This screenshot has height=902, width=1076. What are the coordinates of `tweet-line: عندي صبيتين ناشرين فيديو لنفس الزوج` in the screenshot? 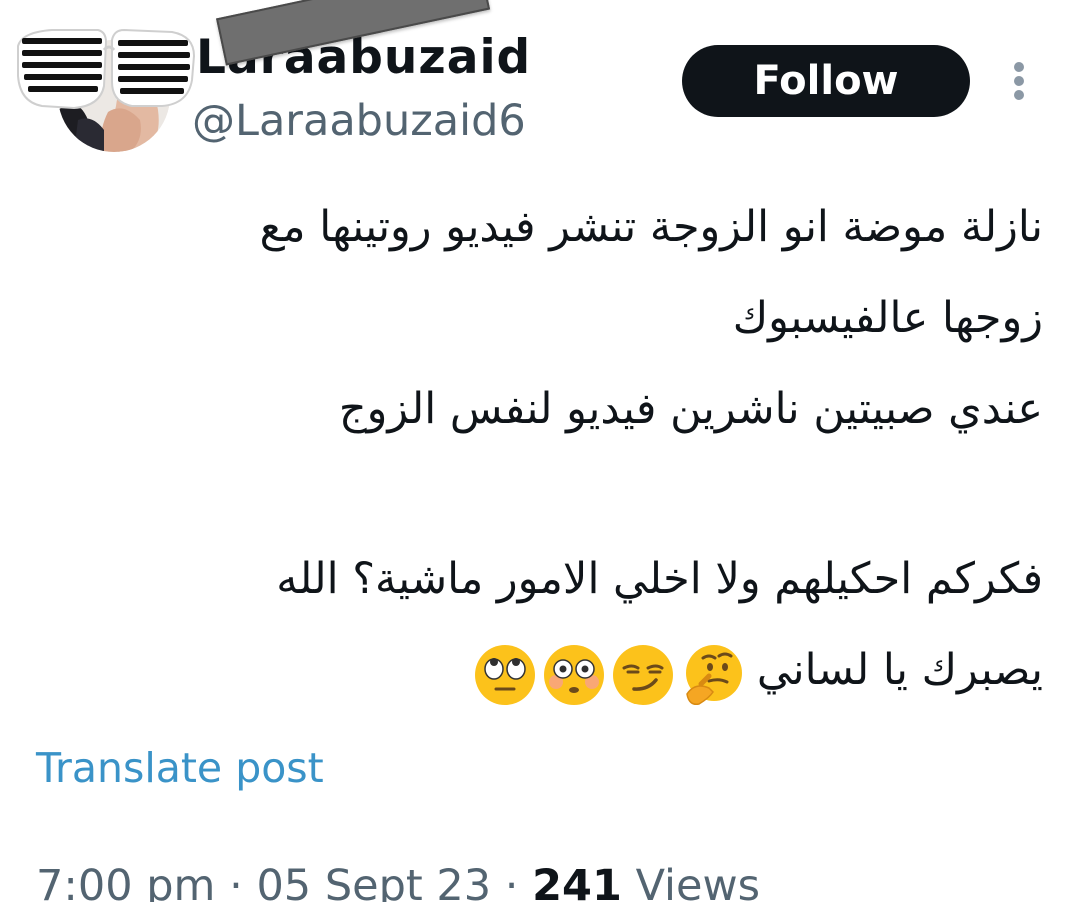 It's located at (690, 409).